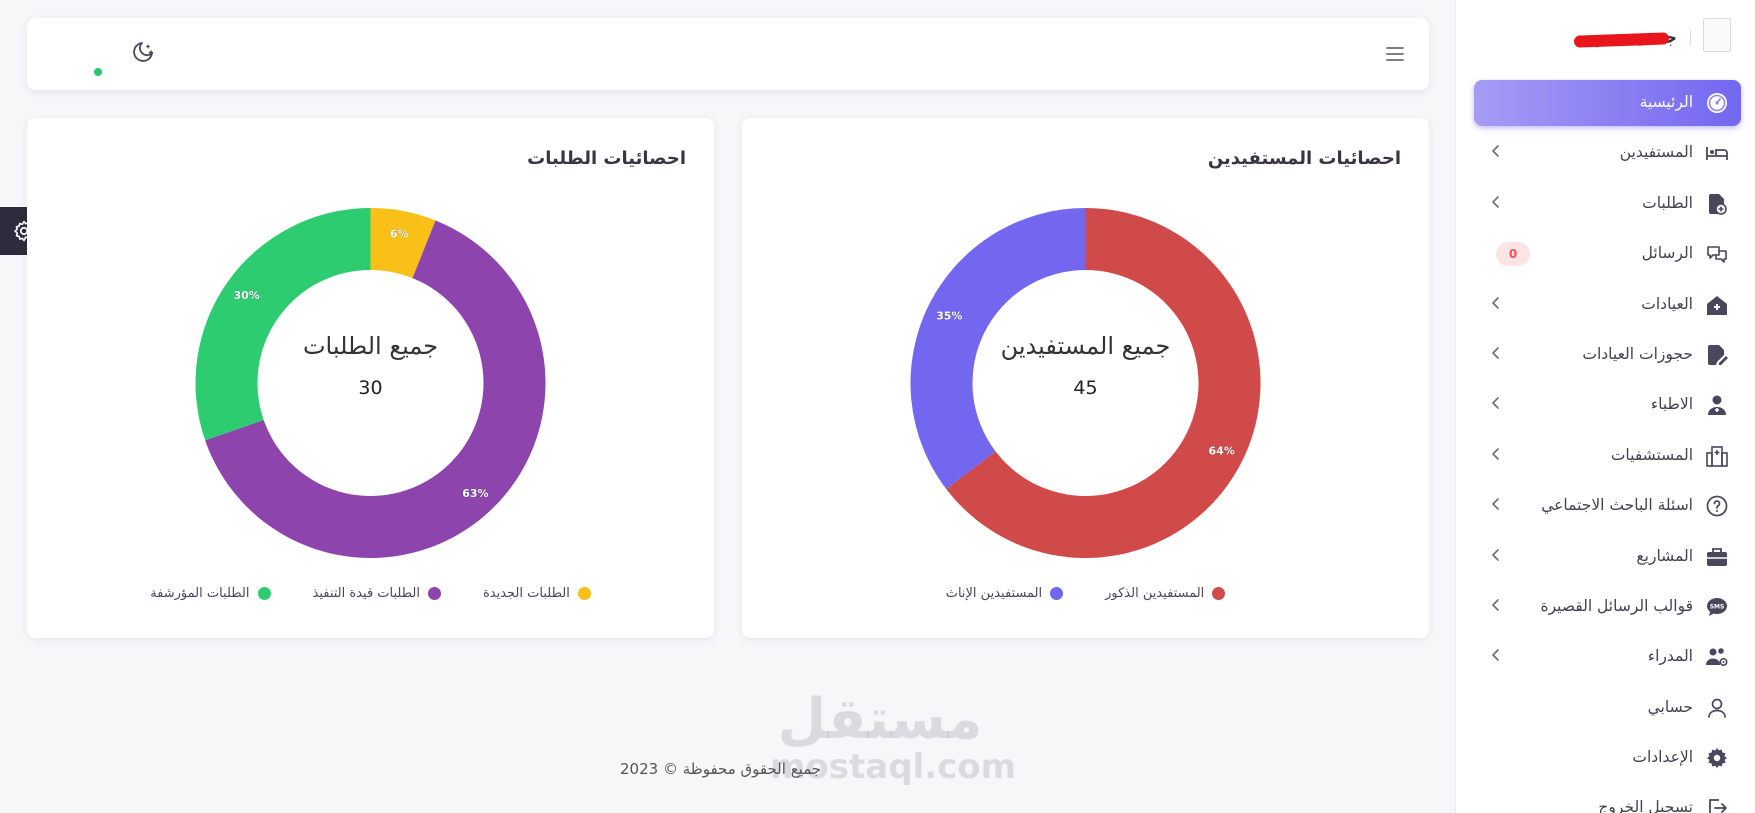  I want to click on sidebar-item-12: حسابي, so click(1607, 708).